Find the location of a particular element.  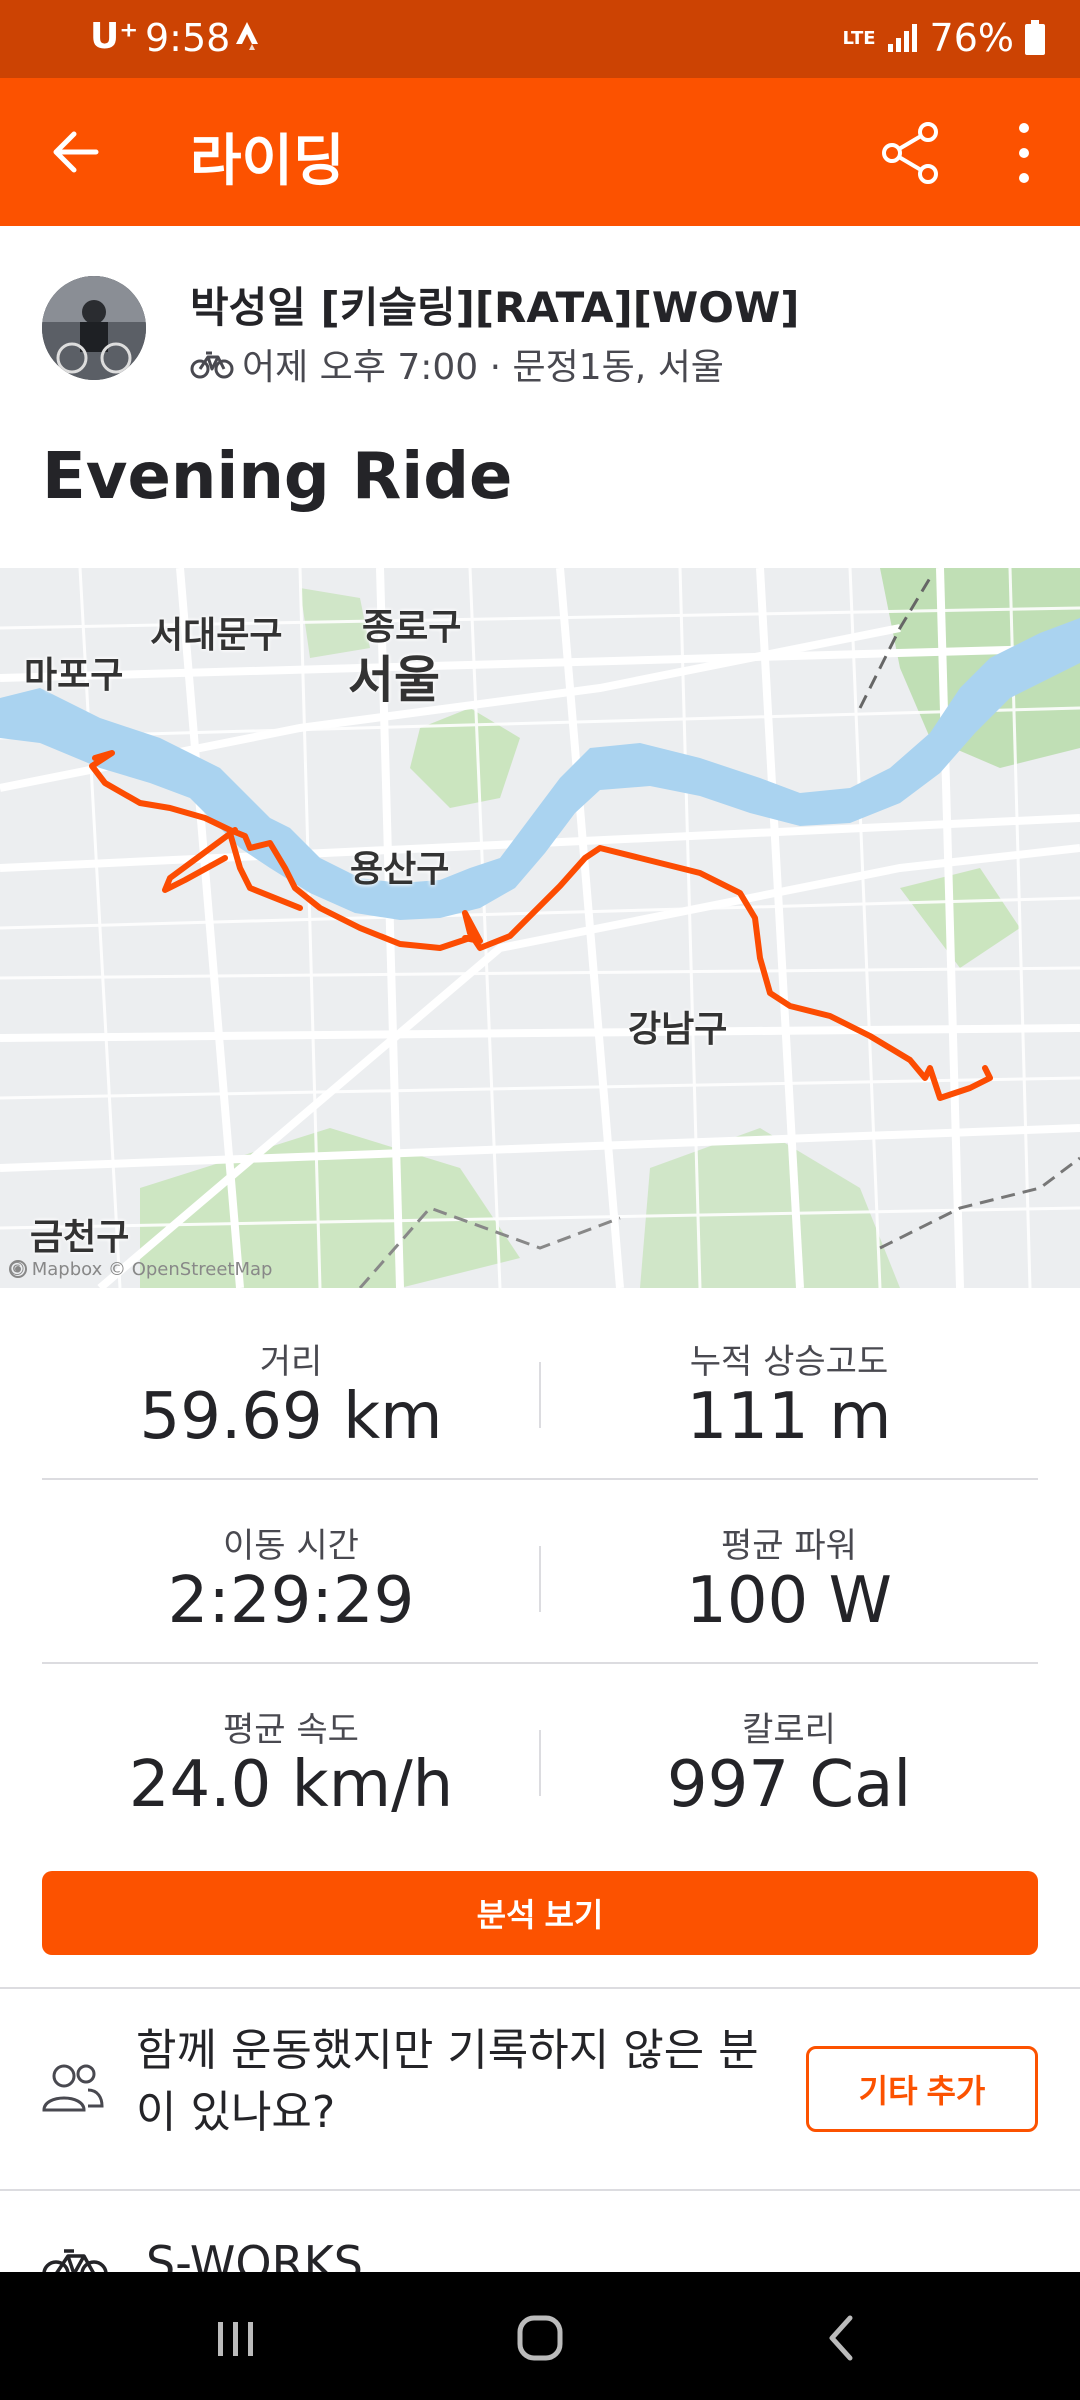

lte-icon: LTE is located at coordinates (859, 38).